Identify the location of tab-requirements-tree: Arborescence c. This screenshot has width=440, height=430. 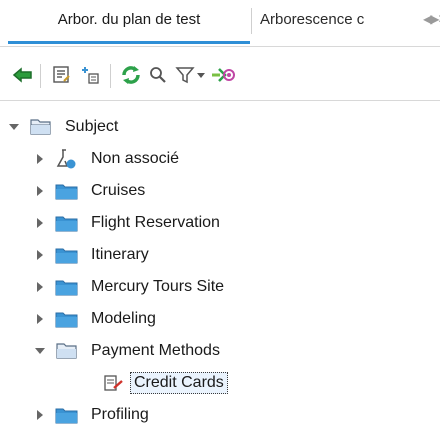
(342, 22).